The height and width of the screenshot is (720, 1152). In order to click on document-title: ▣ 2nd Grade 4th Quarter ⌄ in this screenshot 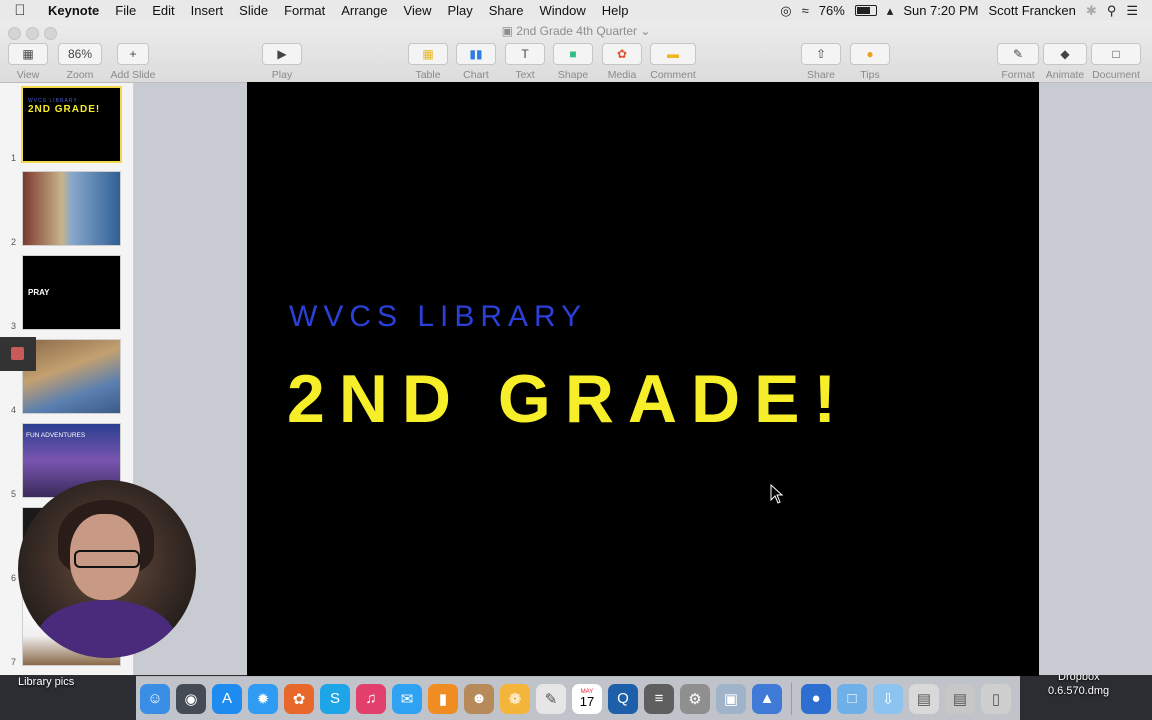, I will do `click(576, 31)`.